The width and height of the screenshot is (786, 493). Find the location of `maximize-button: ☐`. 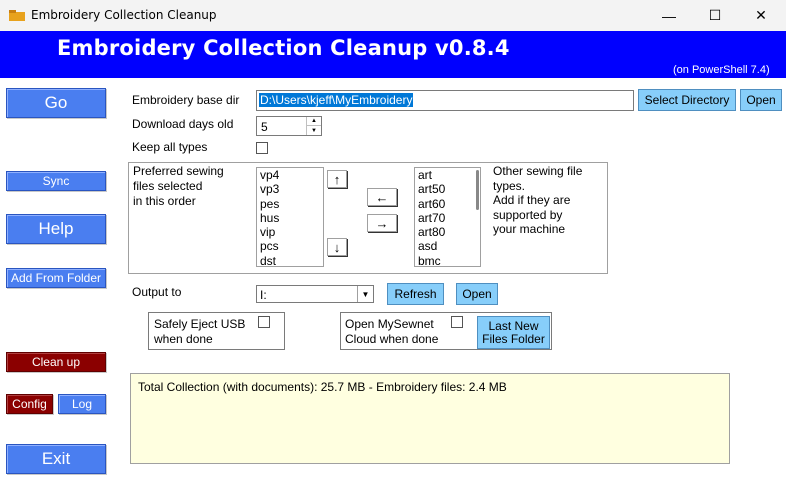

maximize-button: ☐ is located at coordinates (715, 15).